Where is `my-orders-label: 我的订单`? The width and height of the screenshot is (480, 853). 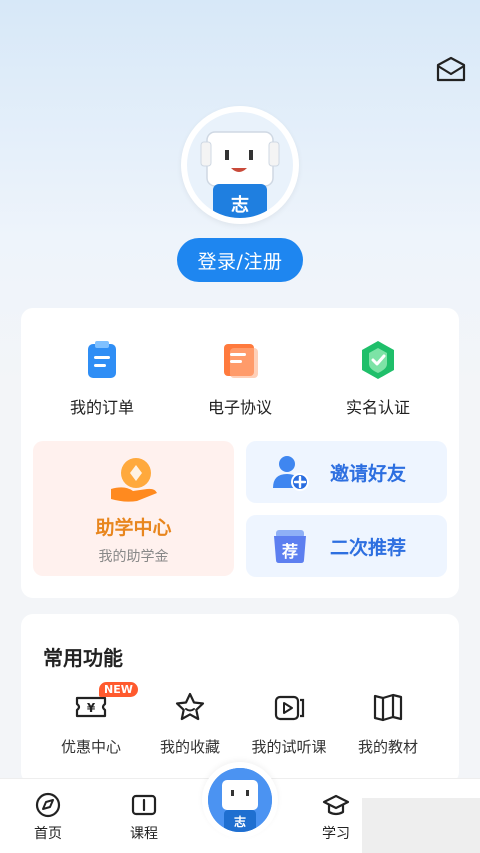 my-orders-label: 我的订单 is located at coordinates (101, 407).